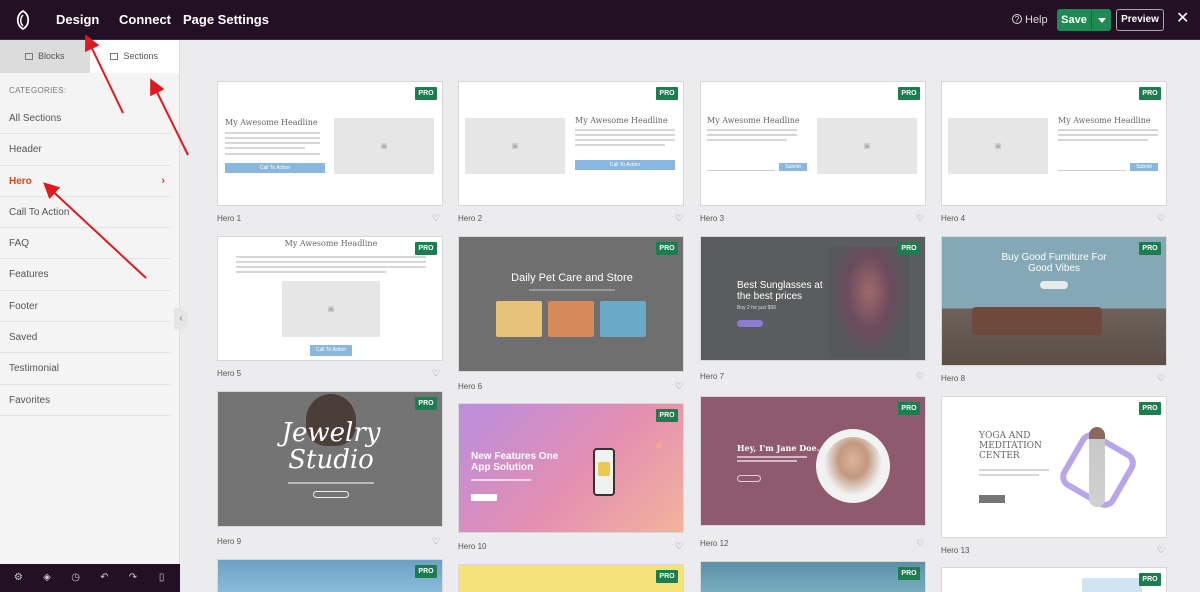 This screenshot has width=1200, height=592. I want to click on pet-image, so click(571, 319).